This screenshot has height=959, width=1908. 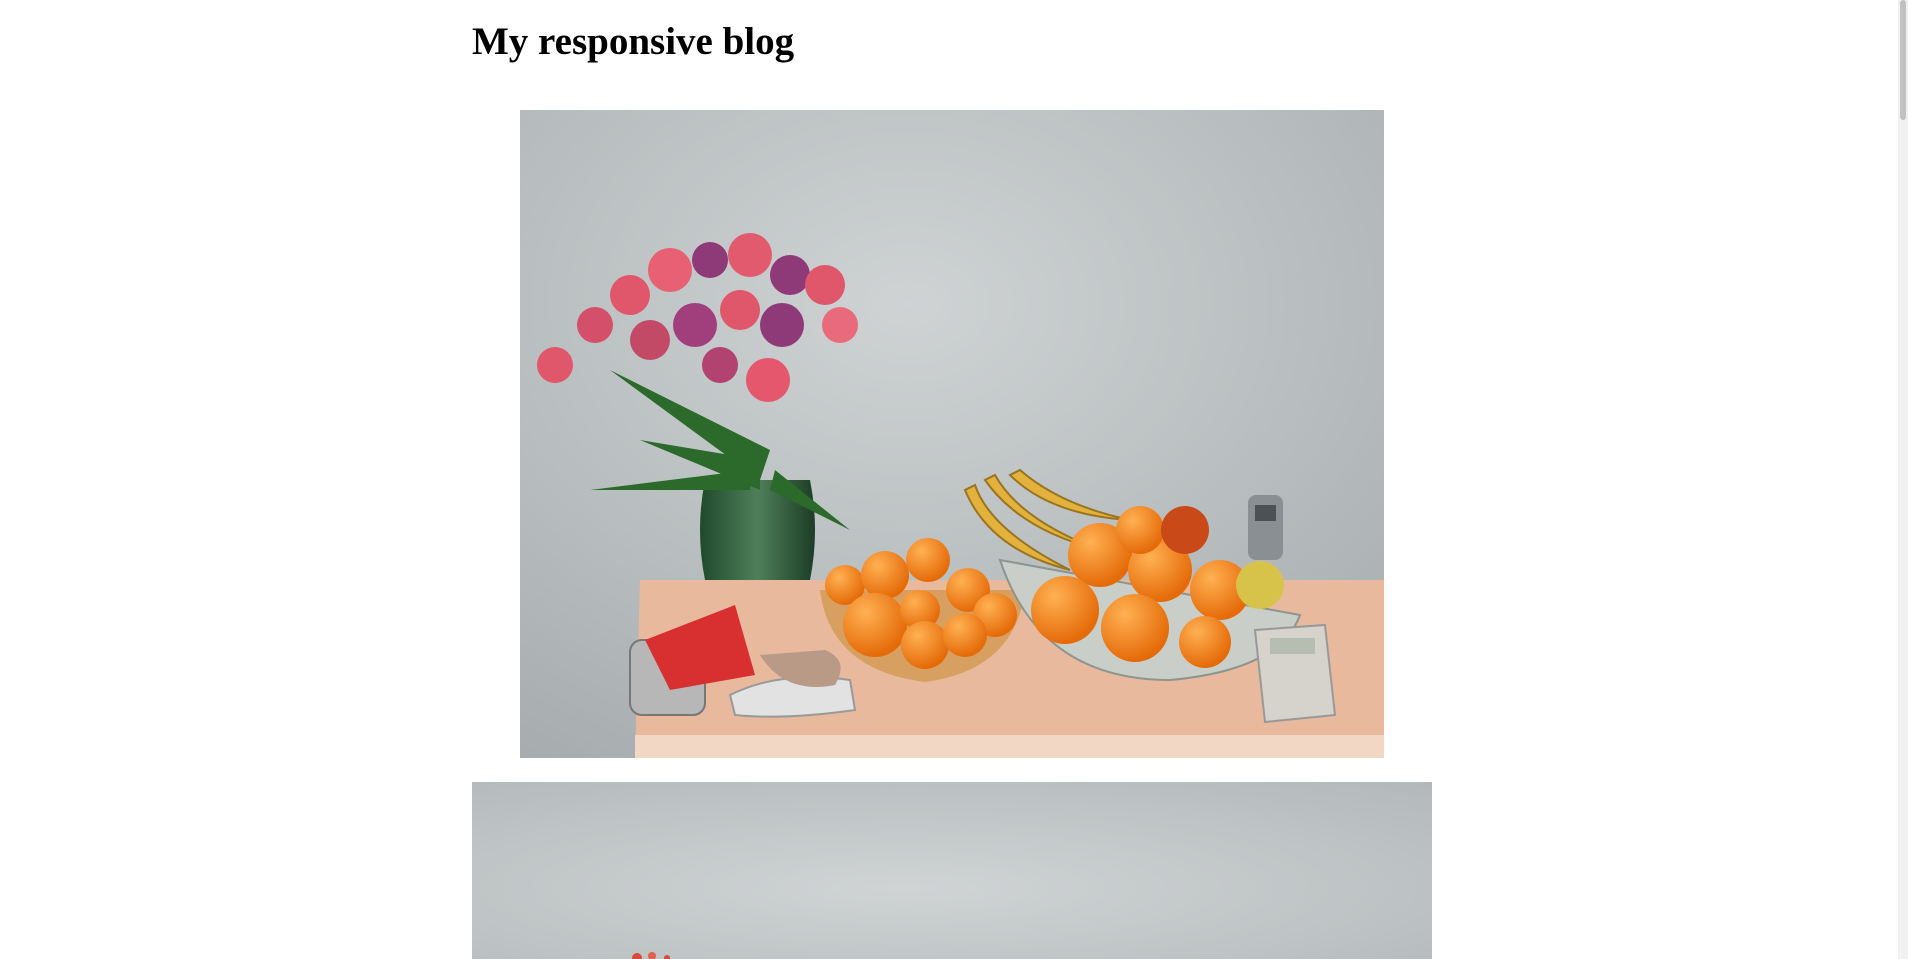 What do you see at coordinates (633, 41) in the screenshot?
I see `page-title: My responsive blog` at bounding box center [633, 41].